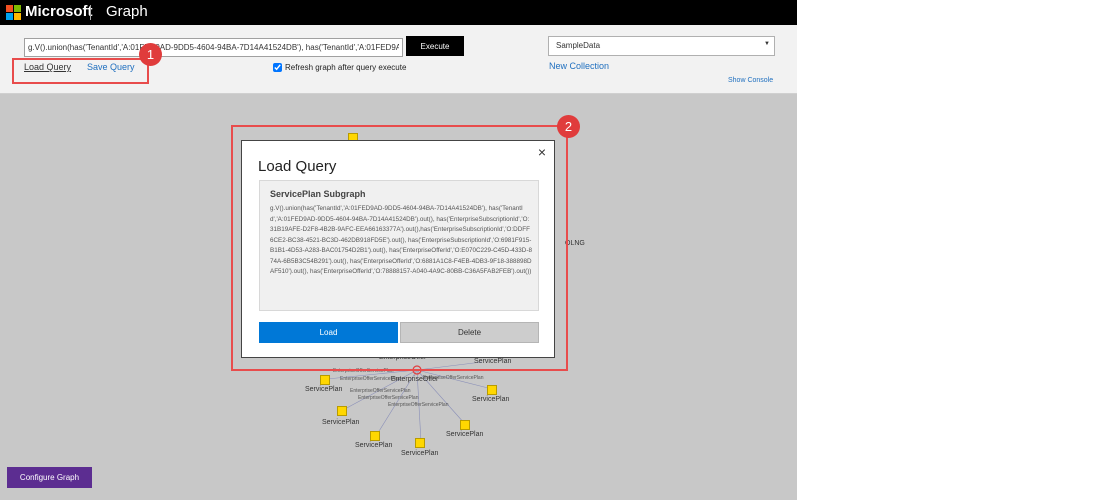 The image size is (1100, 500). Describe the element at coordinates (127, 11) in the screenshot. I see `product-name: Graph` at that location.